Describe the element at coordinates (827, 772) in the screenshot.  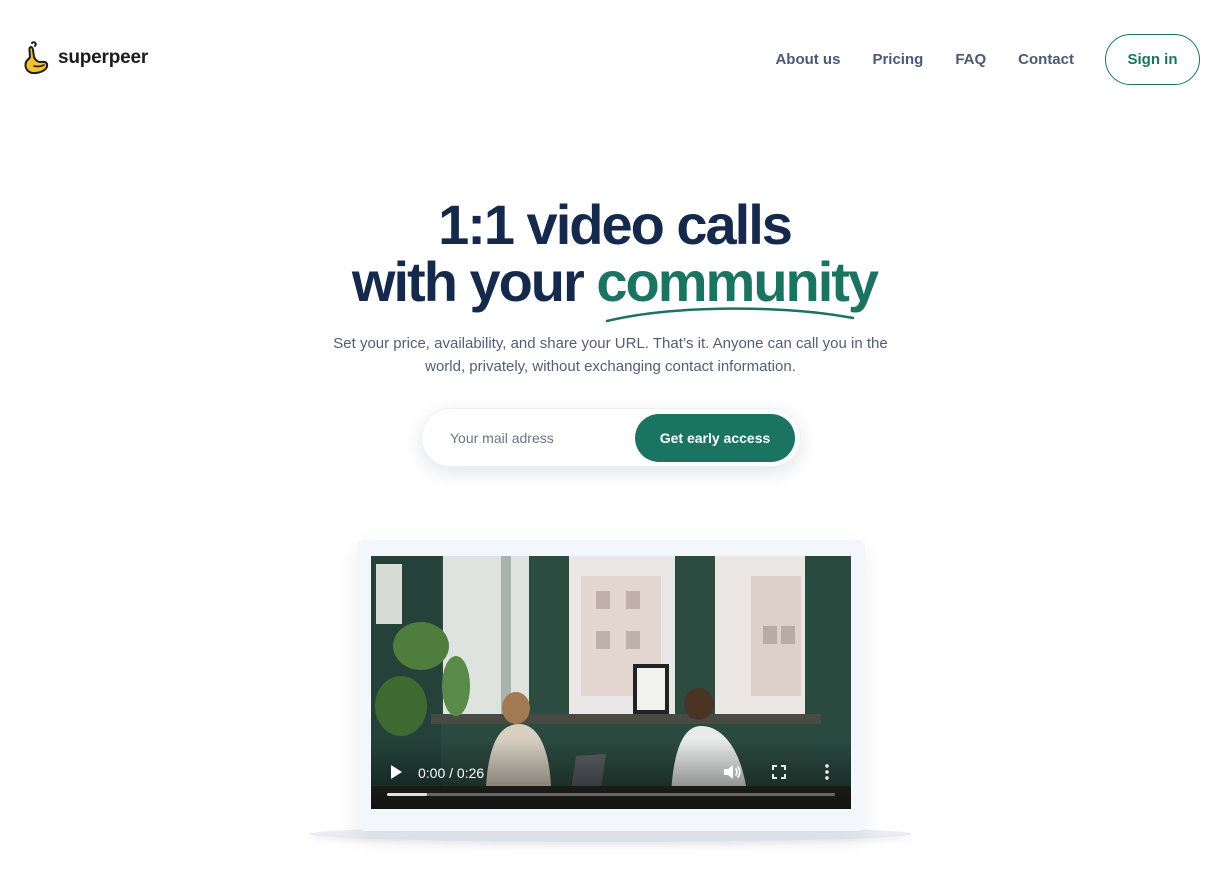
I see `more-options-icon` at that location.